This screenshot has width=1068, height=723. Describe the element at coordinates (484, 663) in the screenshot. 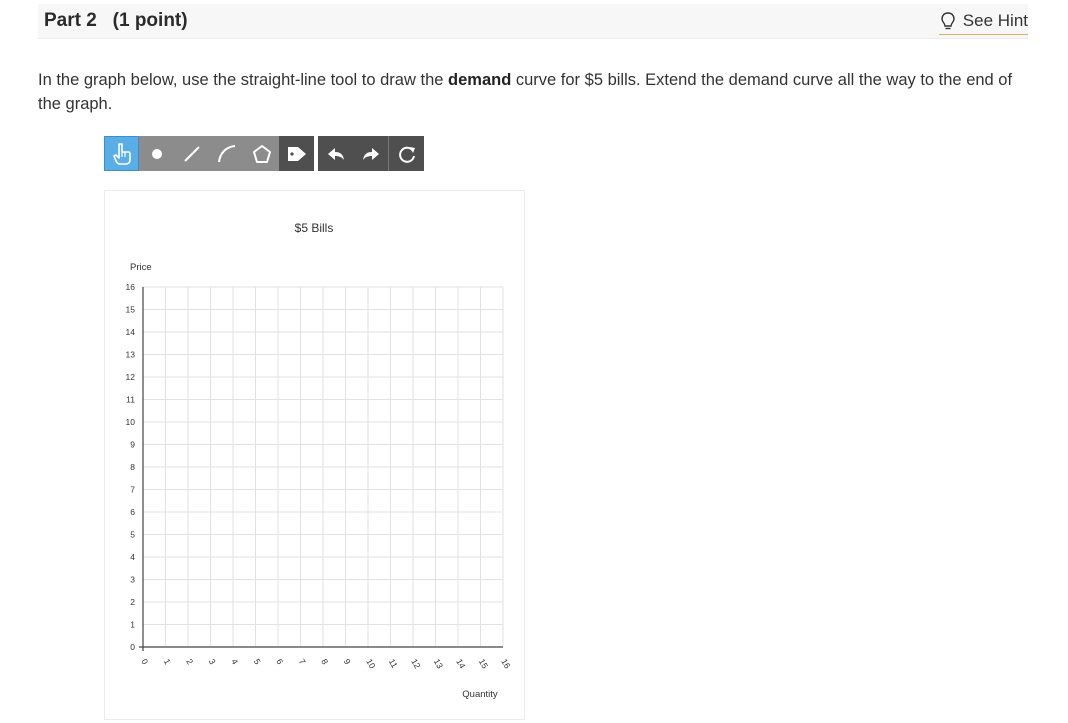

I see `x-tick-label: 15` at that location.